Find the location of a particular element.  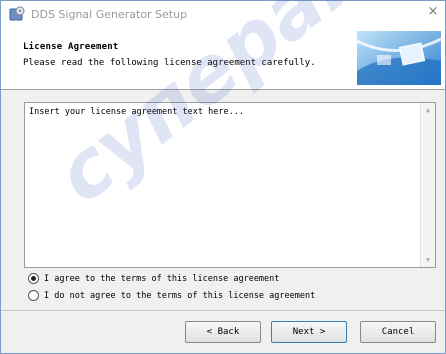

radio-selected-dot is located at coordinates (33, 278).